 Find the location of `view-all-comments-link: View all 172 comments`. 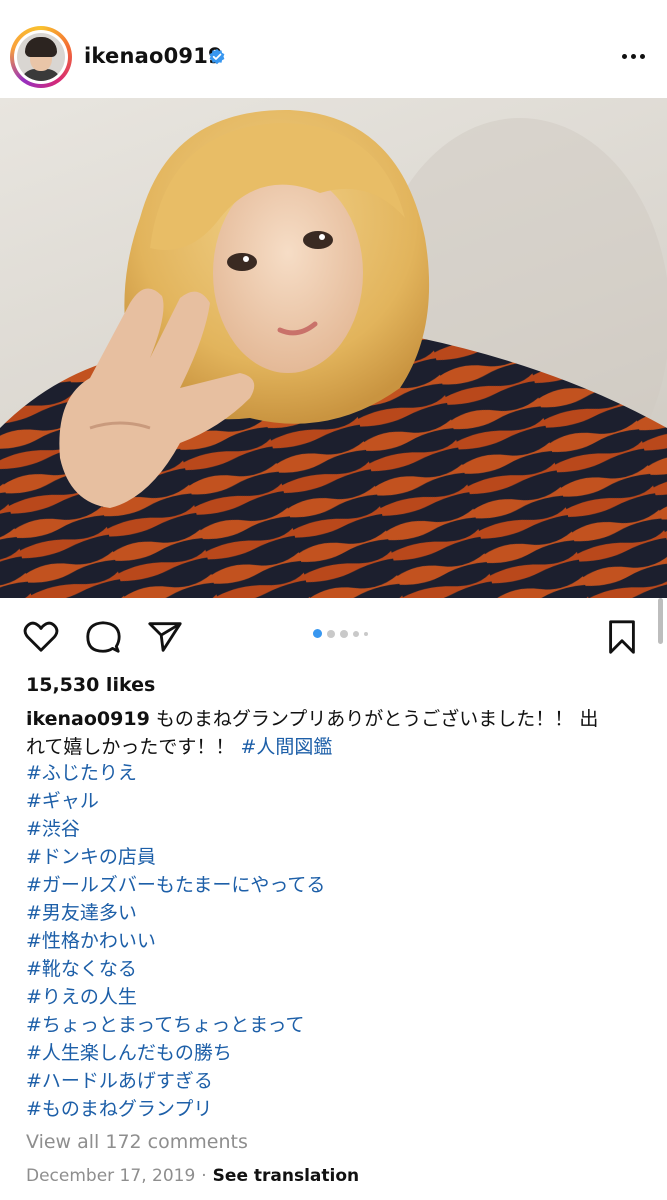

view-all-comments-link: View all 172 comments is located at coordinates (137, 1142).